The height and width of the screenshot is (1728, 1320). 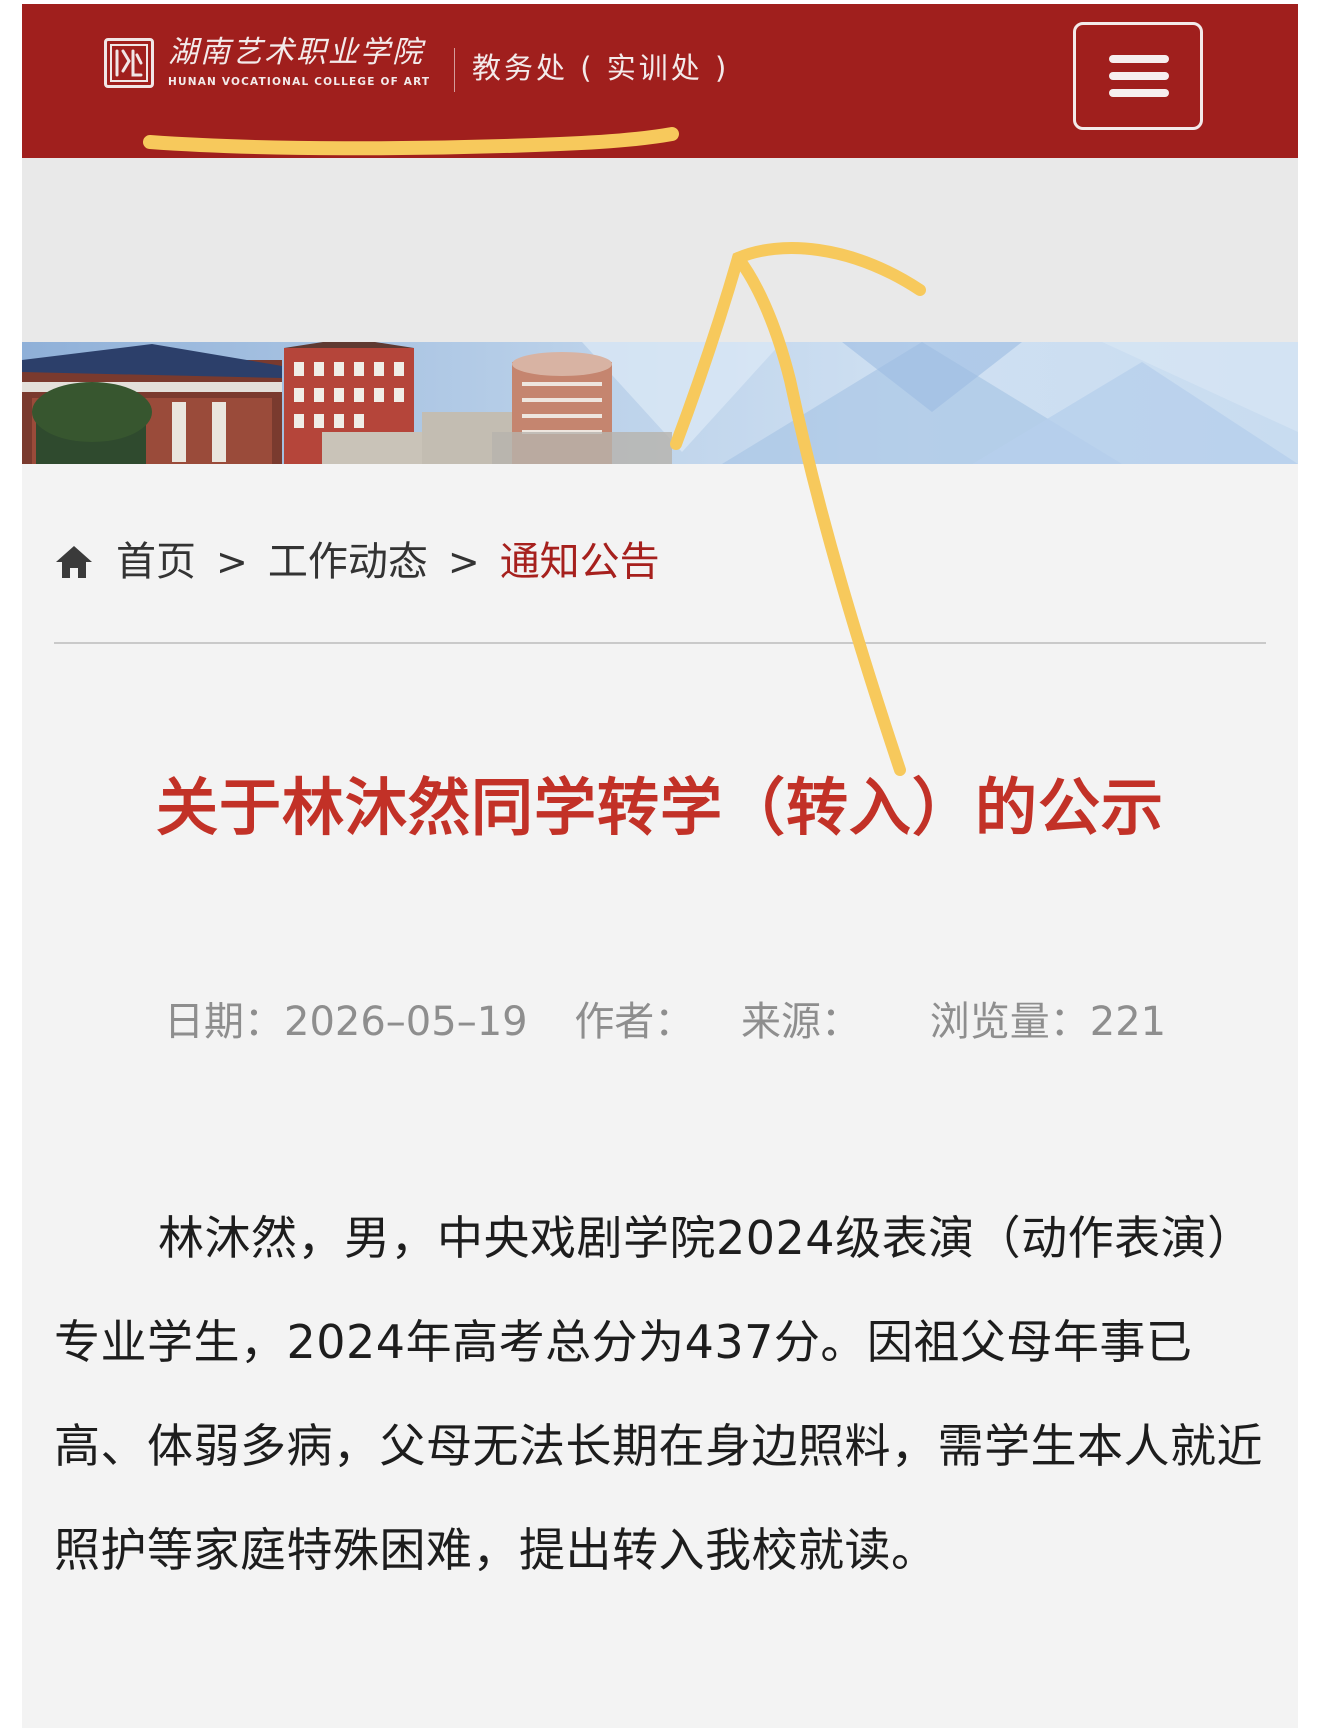 I want to click on article-date: 日期：2026–05–19, so click(x=346, y=1022).